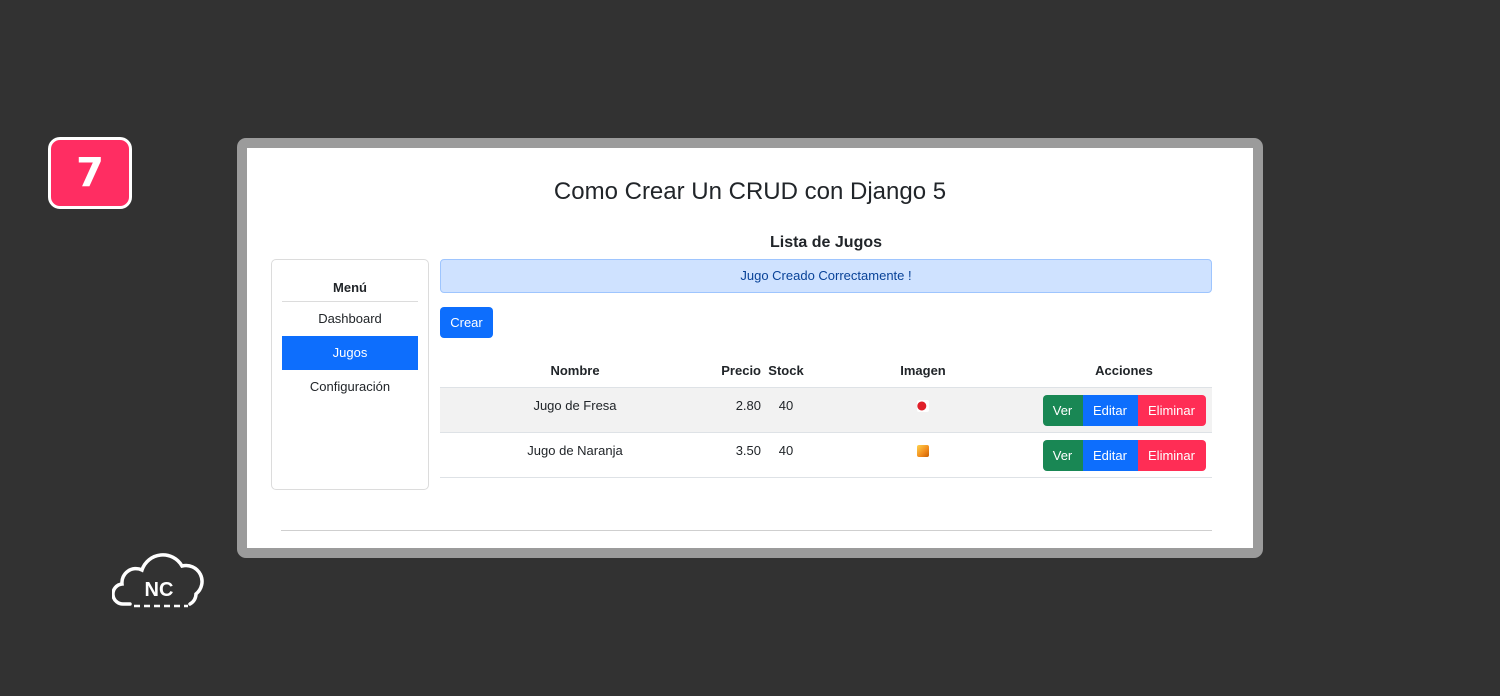 The width and height of the screenshot is (1500, 696). I want to click on footer-divider, so click(746, 530).